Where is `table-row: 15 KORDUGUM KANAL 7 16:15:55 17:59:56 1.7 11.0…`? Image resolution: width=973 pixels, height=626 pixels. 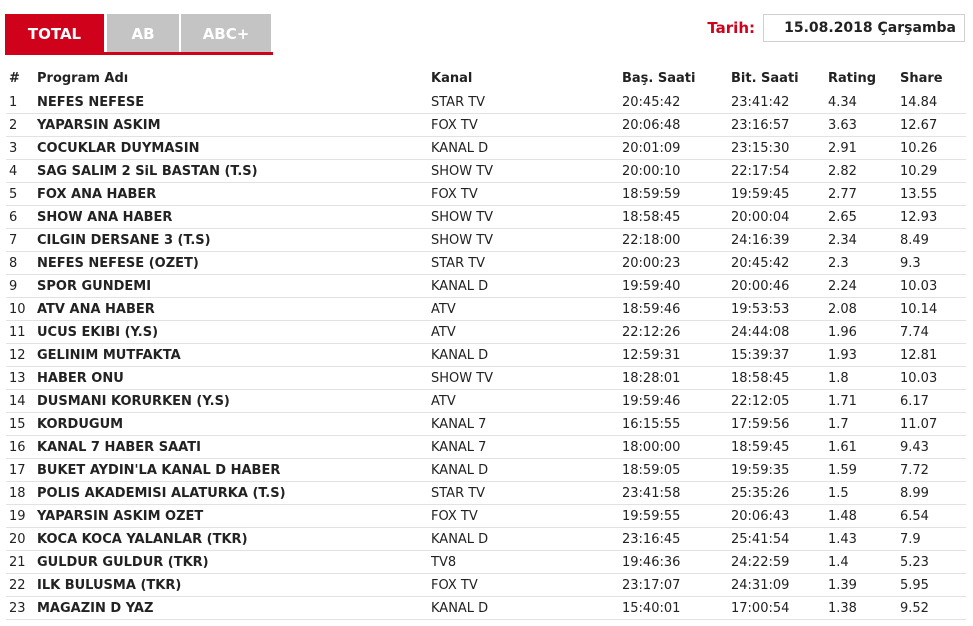
table-row: 15 KORDUGUM KANAL 7 16:15:55 17:59:56 1.7 11.0… is located at coordinates (486, 424).